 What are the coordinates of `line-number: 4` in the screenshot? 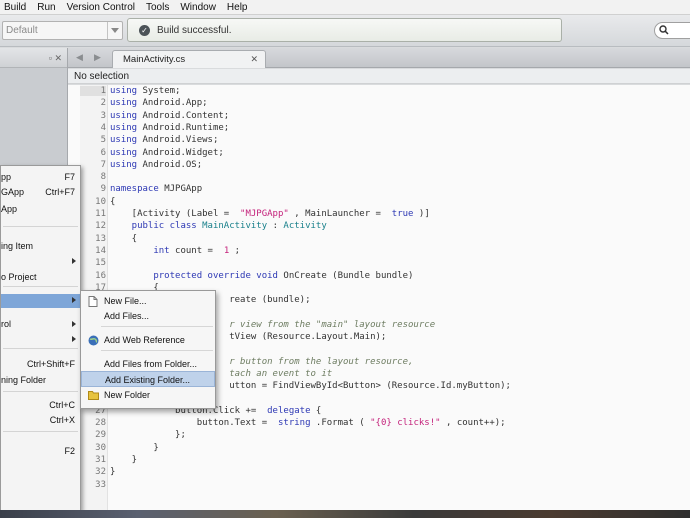 It's located at (103, 127).